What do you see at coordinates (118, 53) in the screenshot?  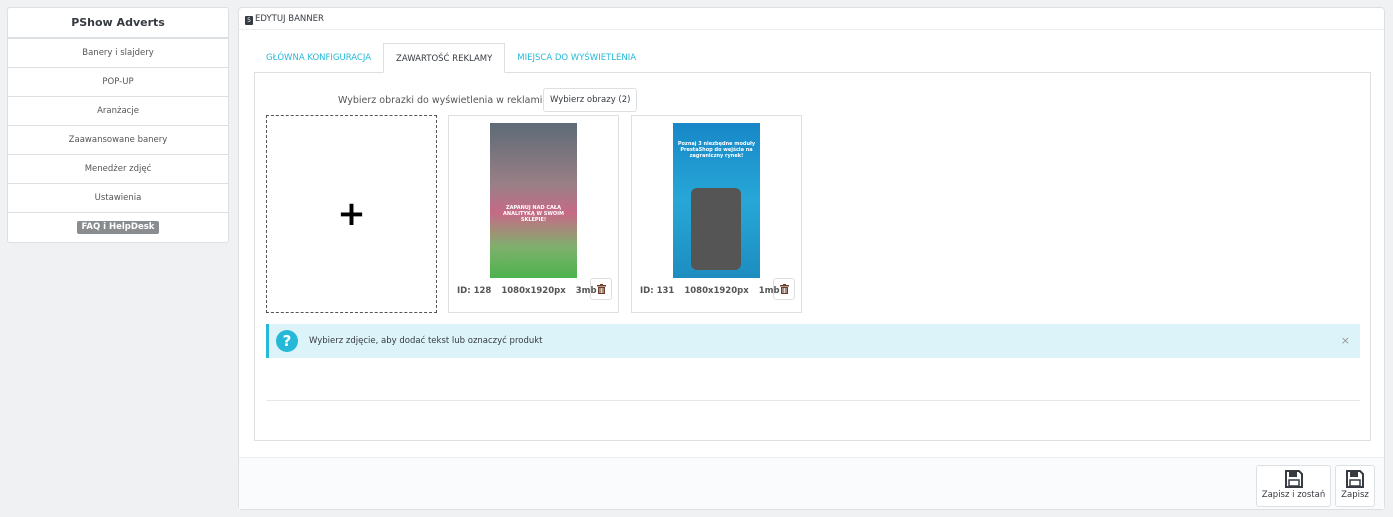 I see `sidebar-item-banners: Banery i slajdery` at bounding box center [118, 53].